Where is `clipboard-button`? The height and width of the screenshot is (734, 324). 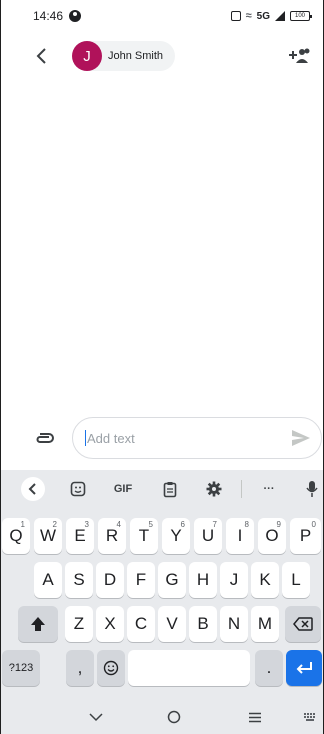 clipboard-button is located at coordinates (170, 489).